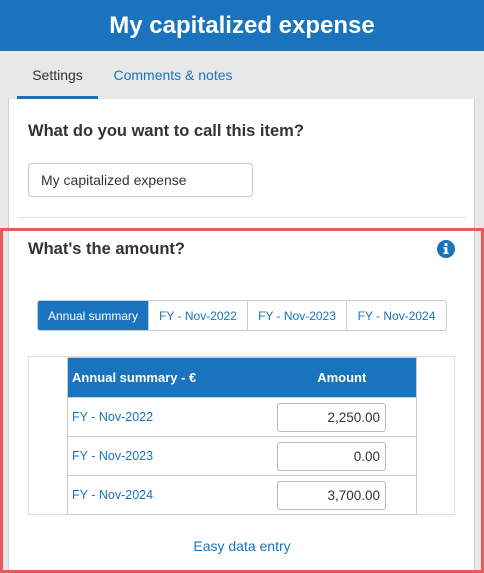  Describe the element at coordinates (241, 217) in the screenshot. I see `section-divider` at that location.